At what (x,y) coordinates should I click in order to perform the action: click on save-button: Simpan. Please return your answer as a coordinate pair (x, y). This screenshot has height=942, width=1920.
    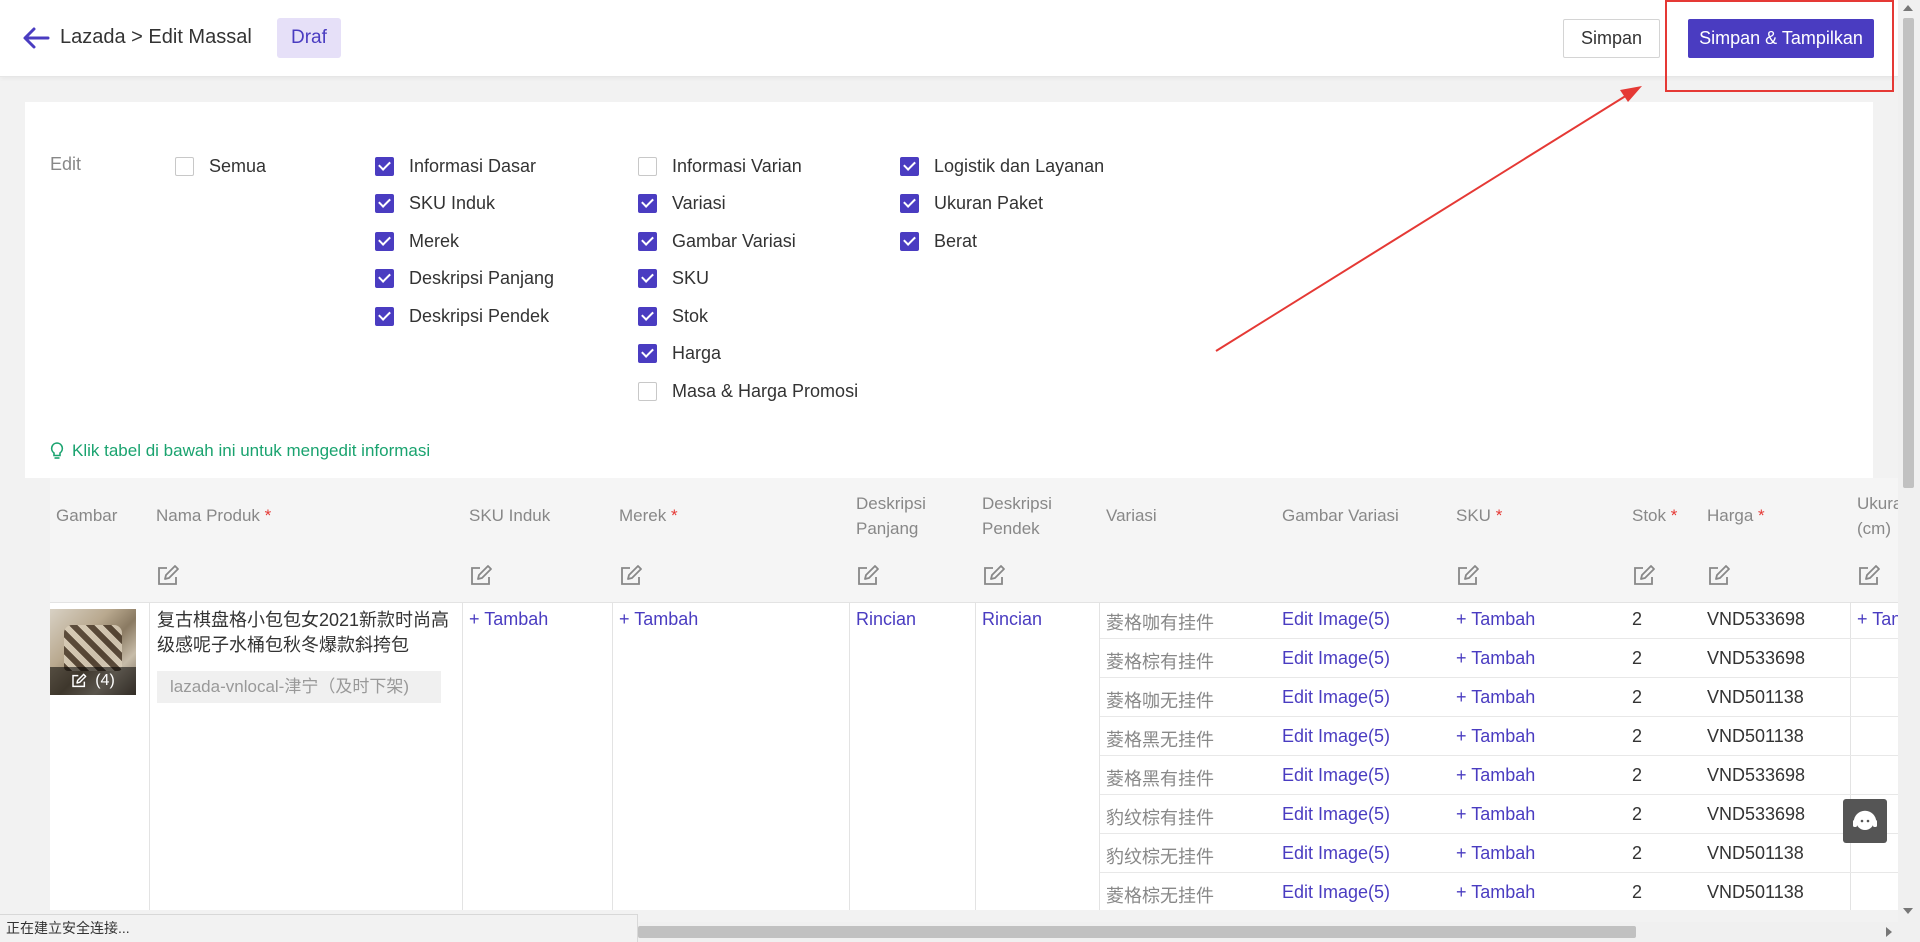
    Looking at the image, I should click on (1611, 38).